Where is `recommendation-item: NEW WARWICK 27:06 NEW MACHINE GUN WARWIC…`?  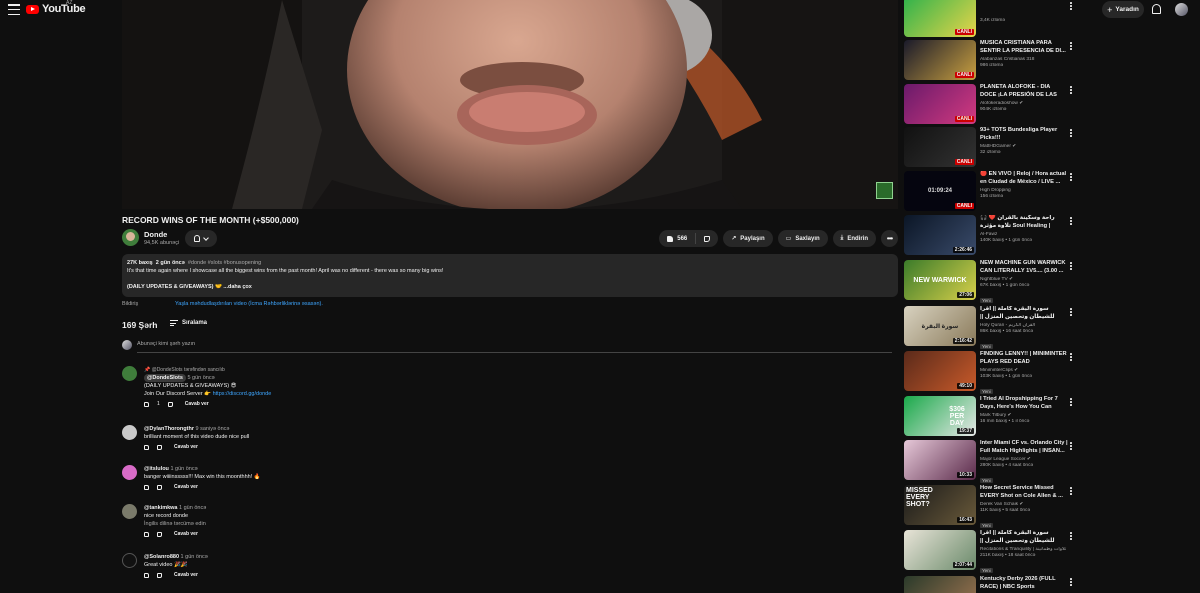 recommendation-item: NEW WARWICK 27:06 NEW MACHINE GUN WARWIC… is located at coordinates (992, 281).